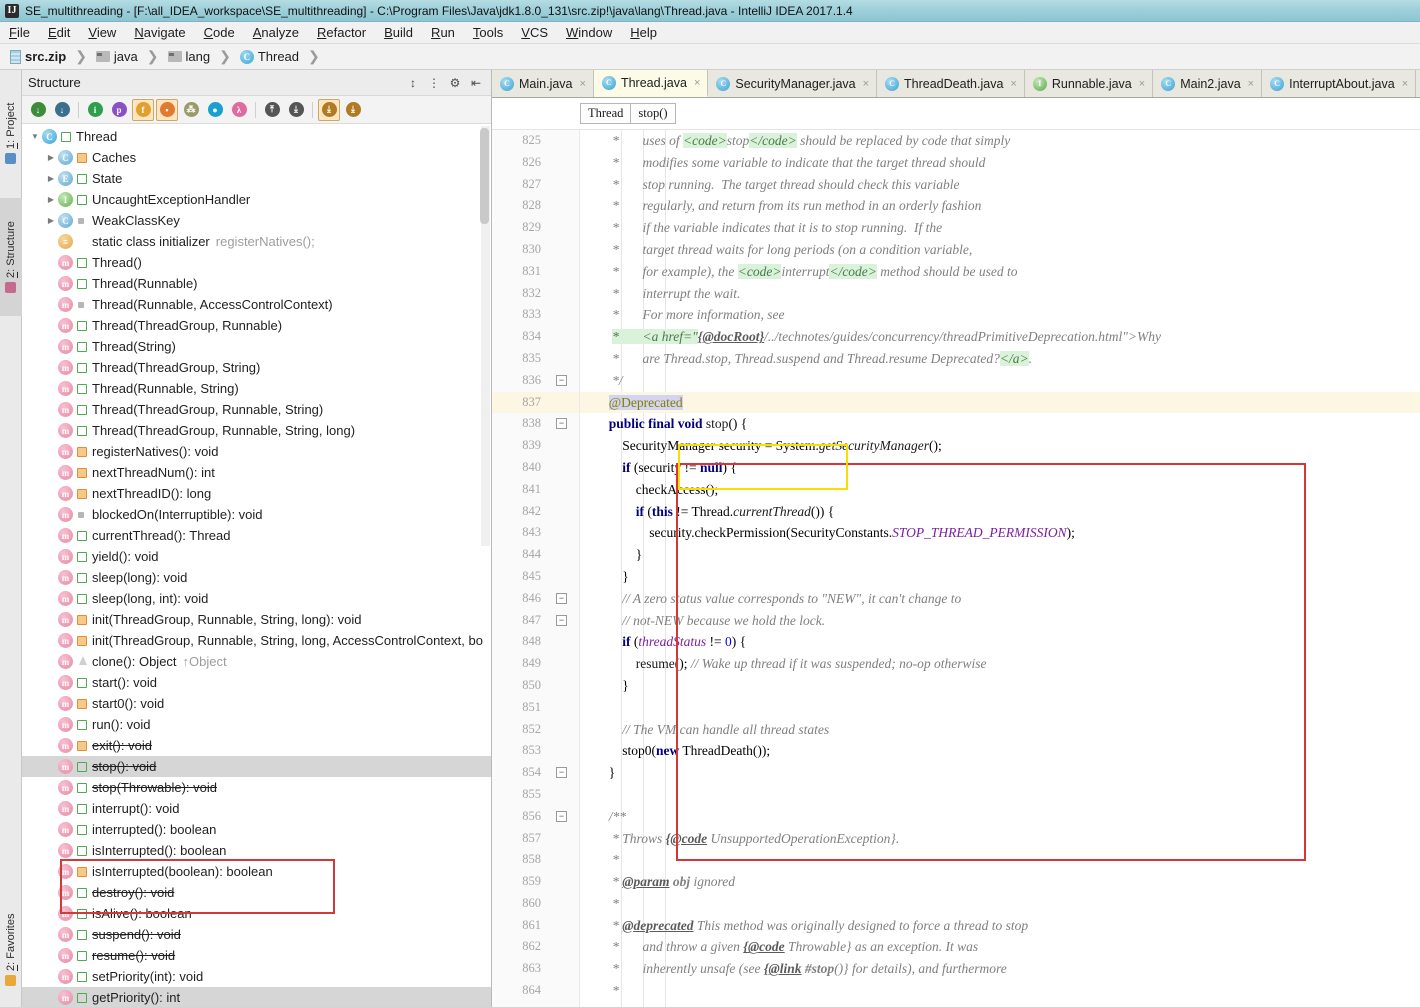 The width and height of the screenshot is (1420, 1007). What do you see at coordinates (35, 136) in the screenshot?
I see `tree-expander: ▼` at bounding box center [35, 136].